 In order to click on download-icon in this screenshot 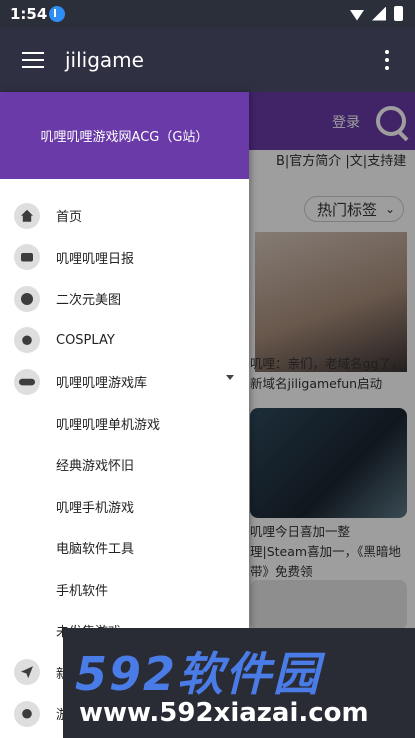, I will do `click(57, 14)`.